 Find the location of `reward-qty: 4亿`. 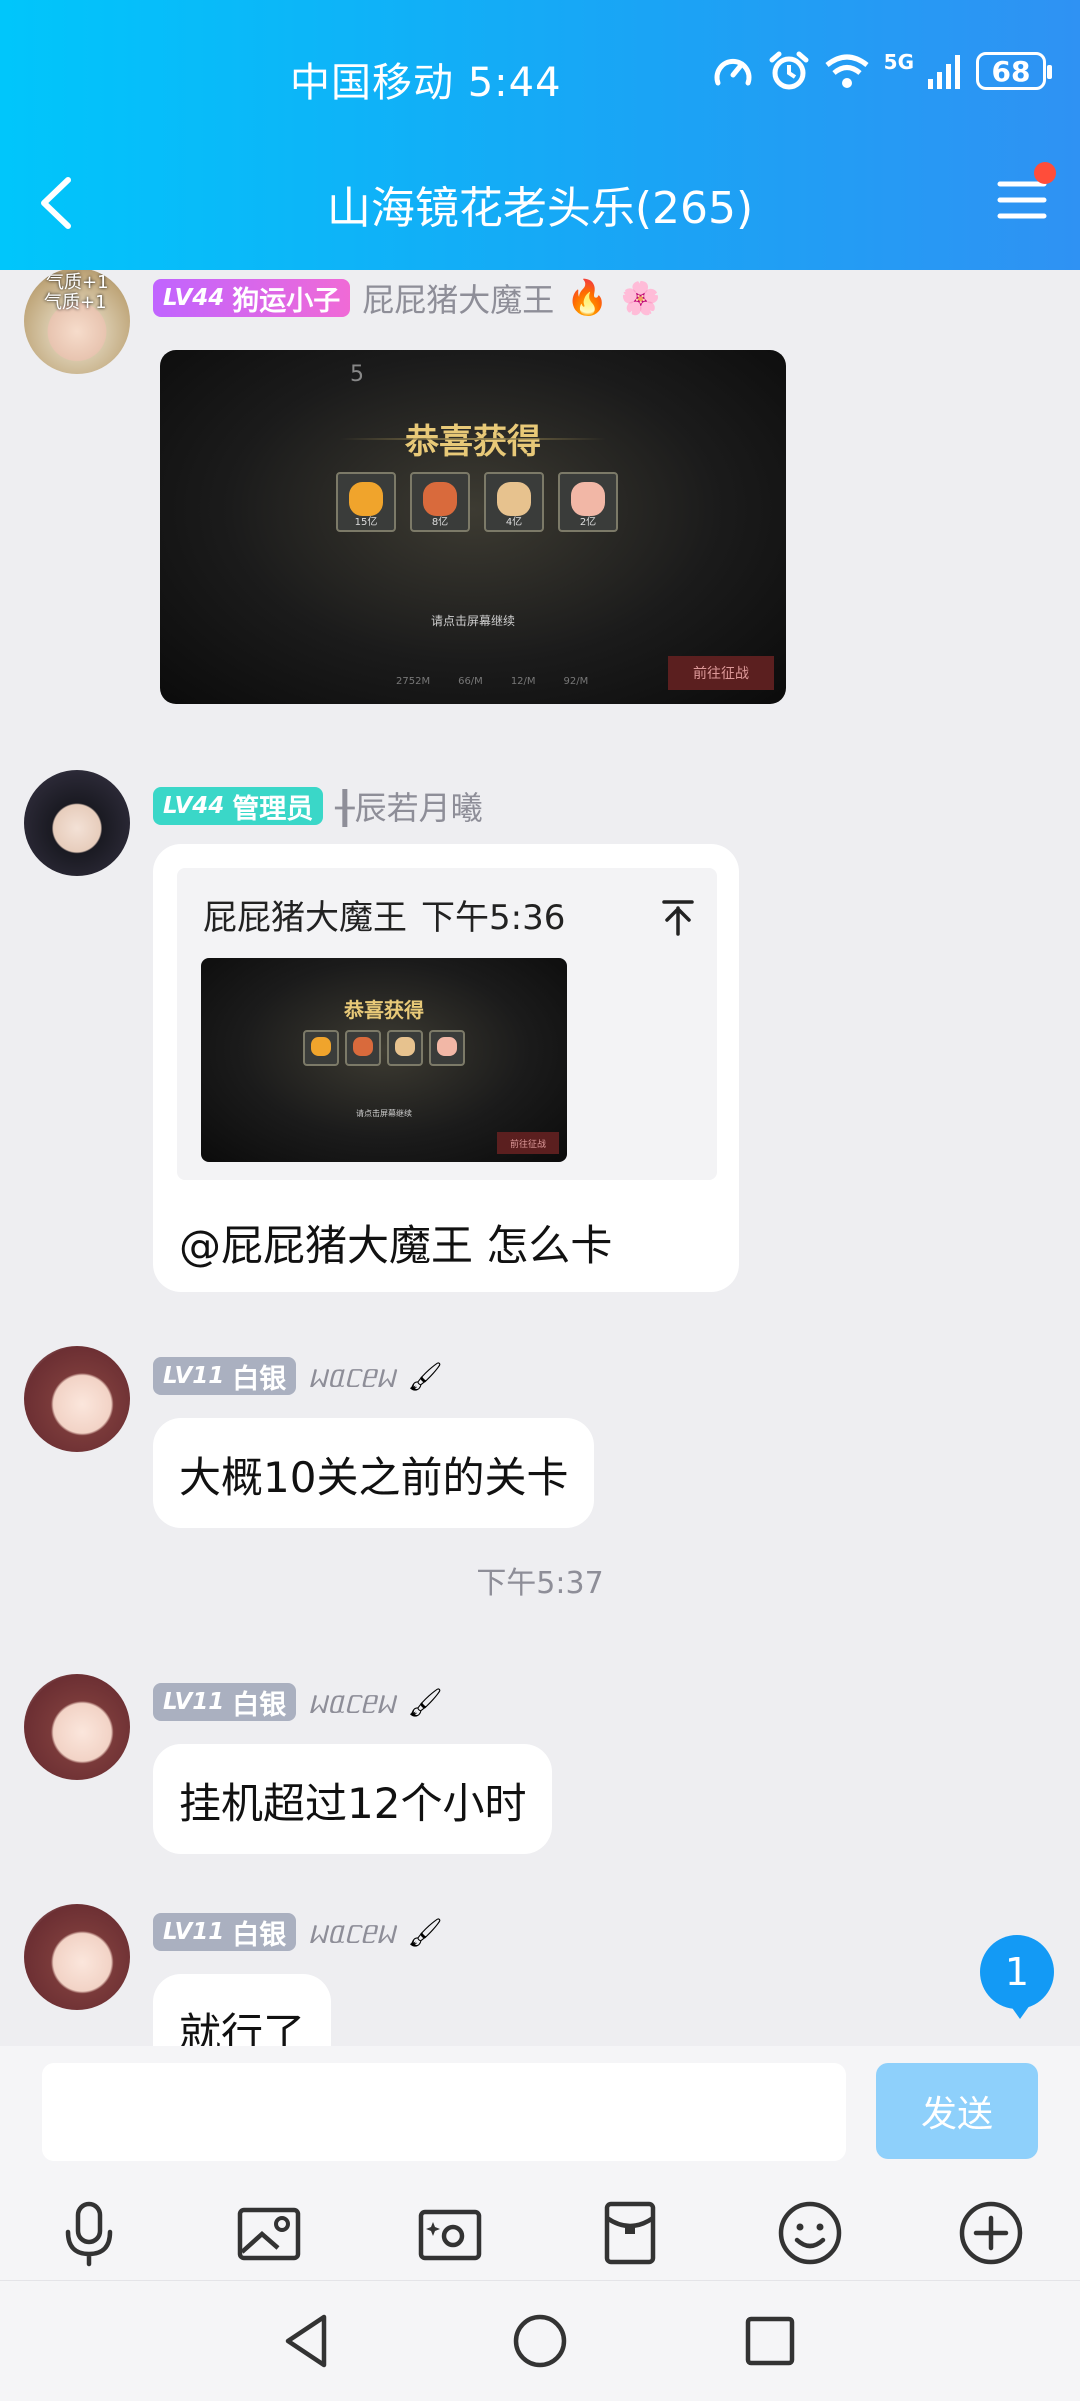

reward-qty: 4亿 is located at coordinates (514, 522).